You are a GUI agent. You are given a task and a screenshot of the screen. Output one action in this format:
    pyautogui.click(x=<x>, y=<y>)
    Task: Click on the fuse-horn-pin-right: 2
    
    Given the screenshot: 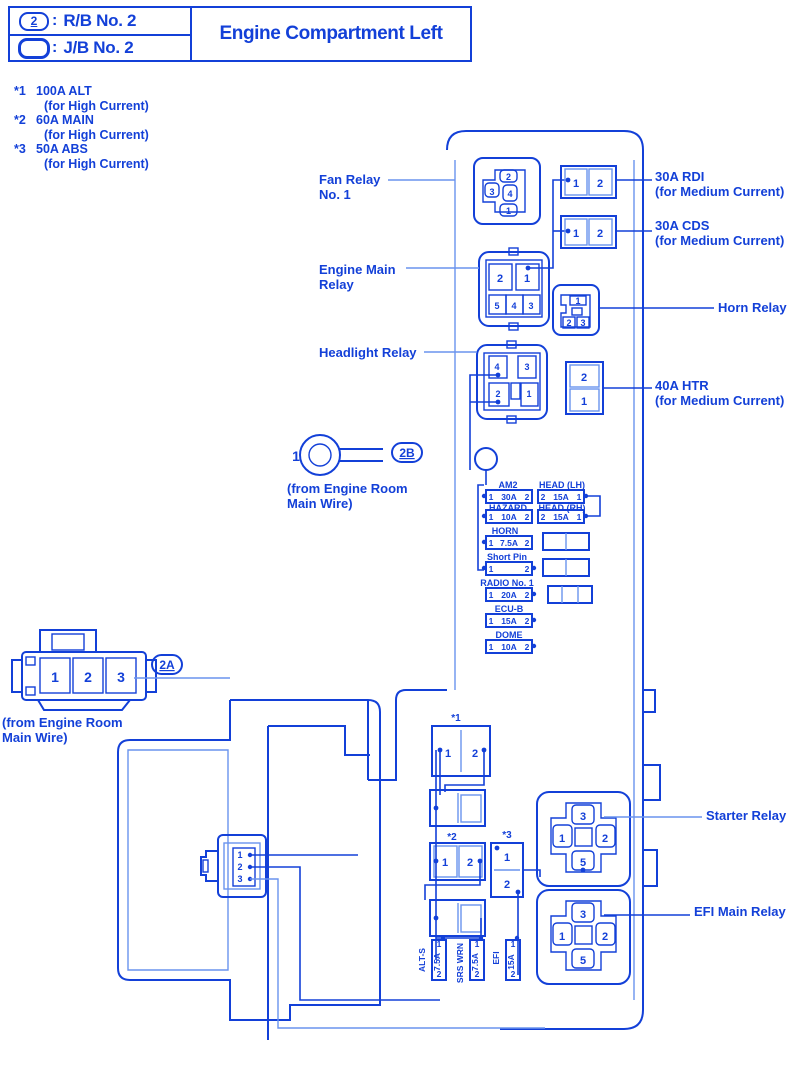 What is the action you would take?
    pyautogui.click(x=527, y=543)
    